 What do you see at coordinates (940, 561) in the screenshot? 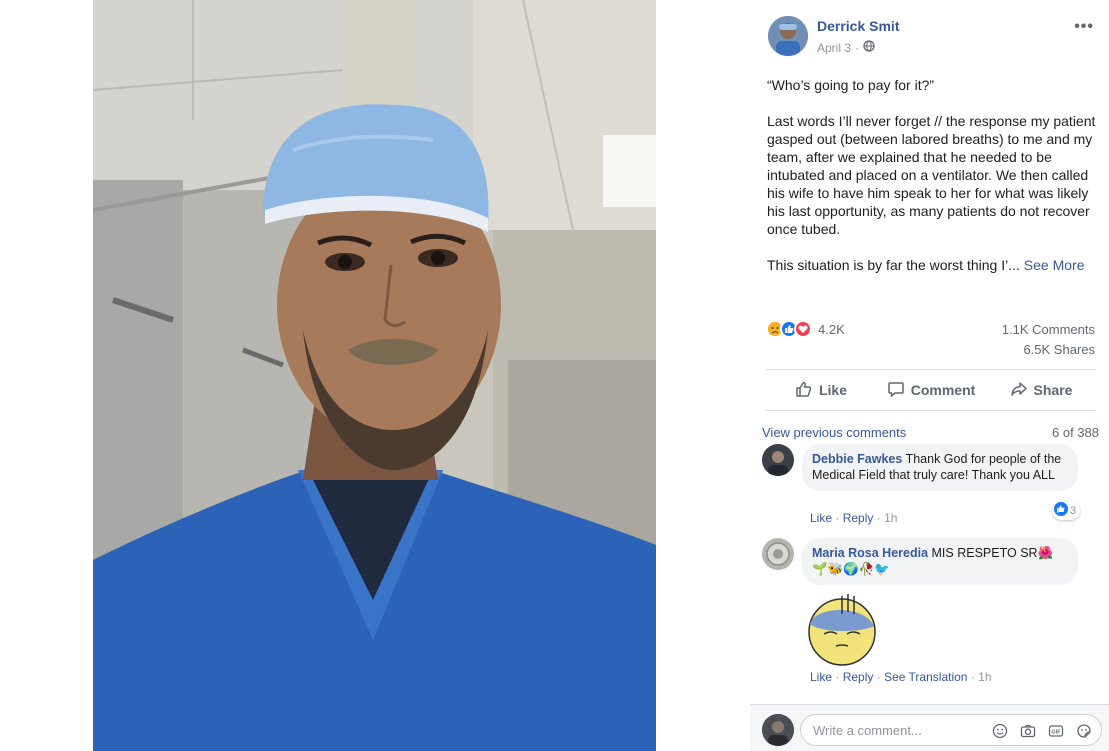
I see `comment-bubble: Maria Rosa Heredia MIS RESPETO SR🌺 🌱🐝🌍🥀🐦` at bounding box center [940, 561].